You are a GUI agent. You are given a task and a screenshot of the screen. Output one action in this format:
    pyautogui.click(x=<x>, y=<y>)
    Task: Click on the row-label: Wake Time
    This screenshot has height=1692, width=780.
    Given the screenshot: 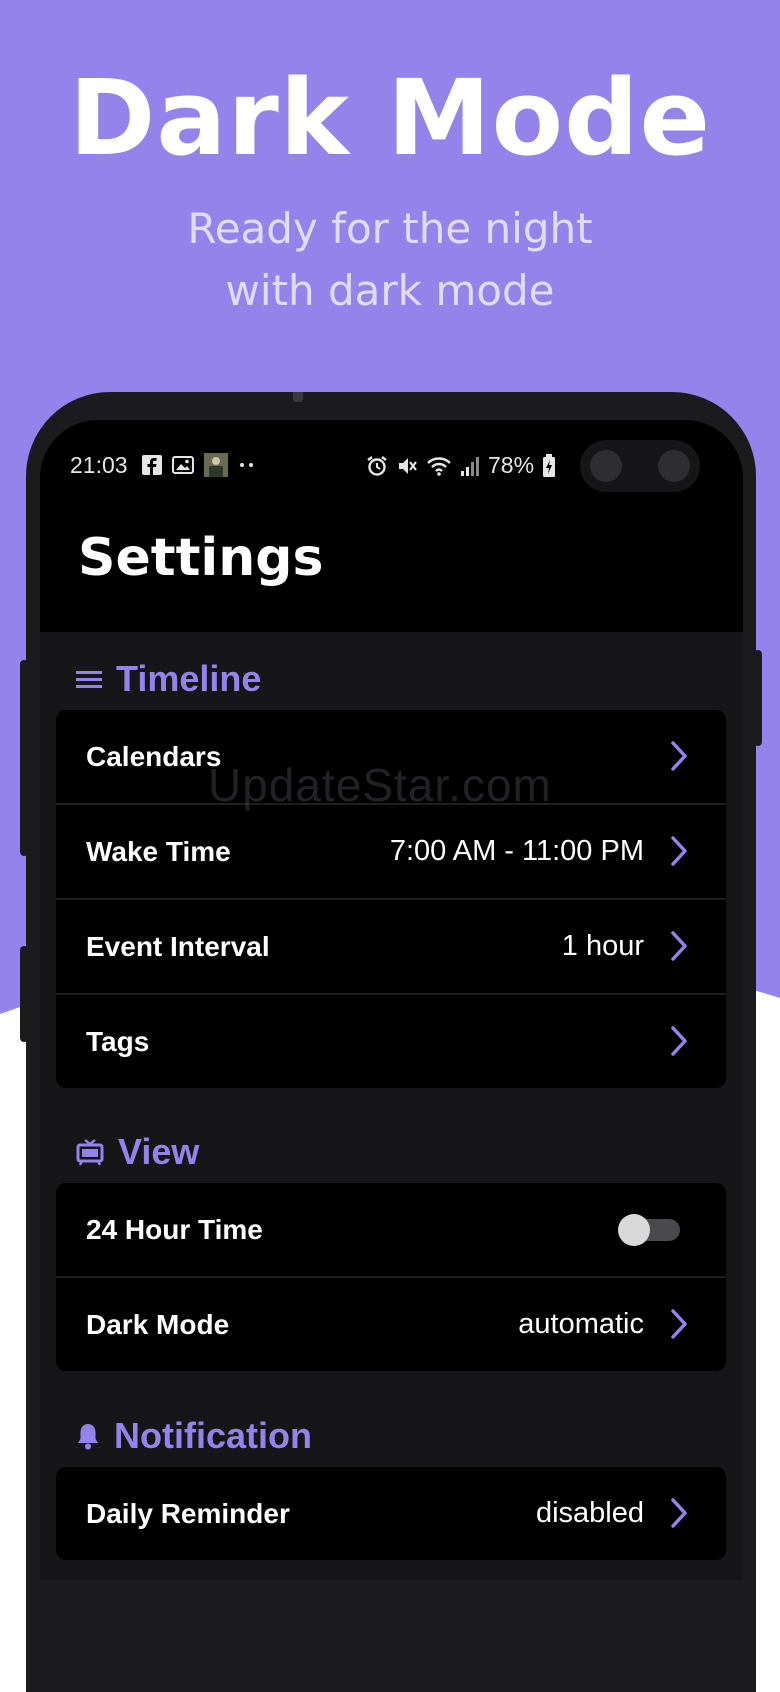 What is the action you would take?
    pyautogui.click(x=158, y=851)
    